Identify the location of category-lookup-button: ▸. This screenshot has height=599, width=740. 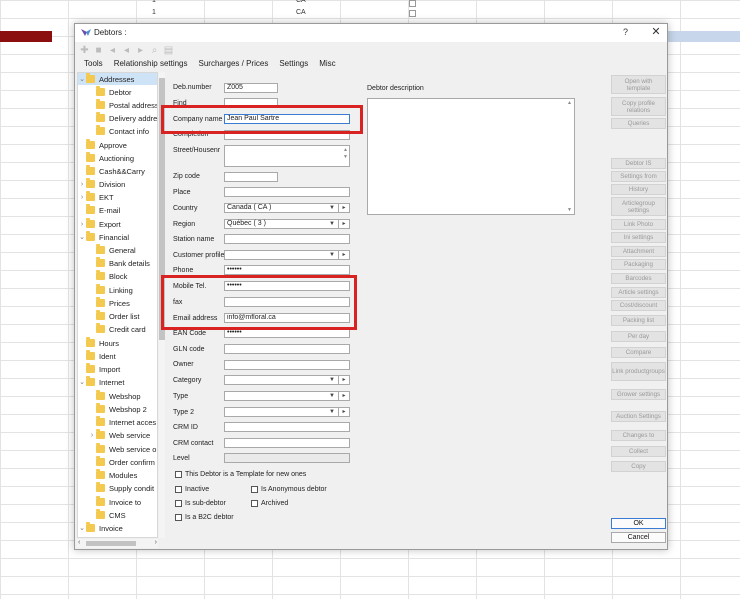
(344, 380).